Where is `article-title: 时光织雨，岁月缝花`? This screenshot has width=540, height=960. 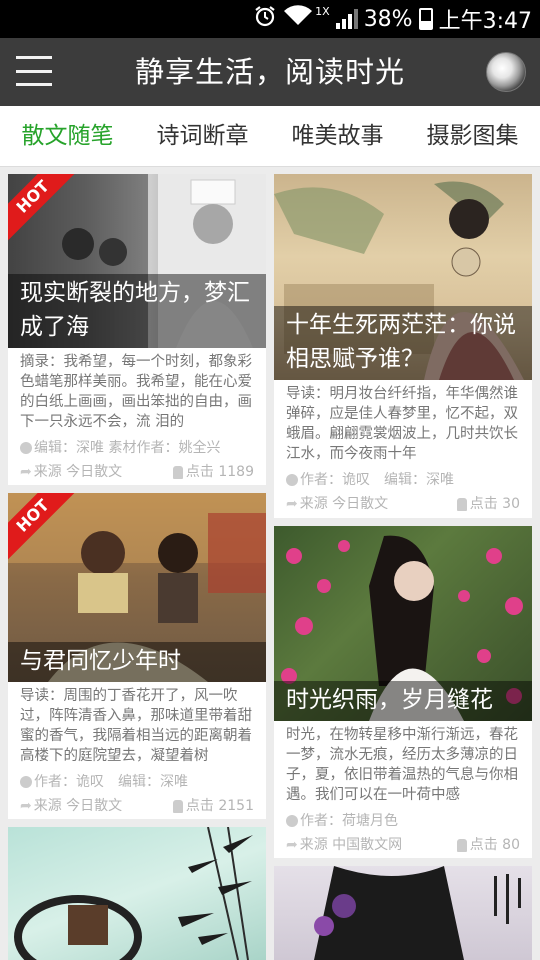 article-title: 时光织雨，岁月缝花 is located at coordinates (403, 701).